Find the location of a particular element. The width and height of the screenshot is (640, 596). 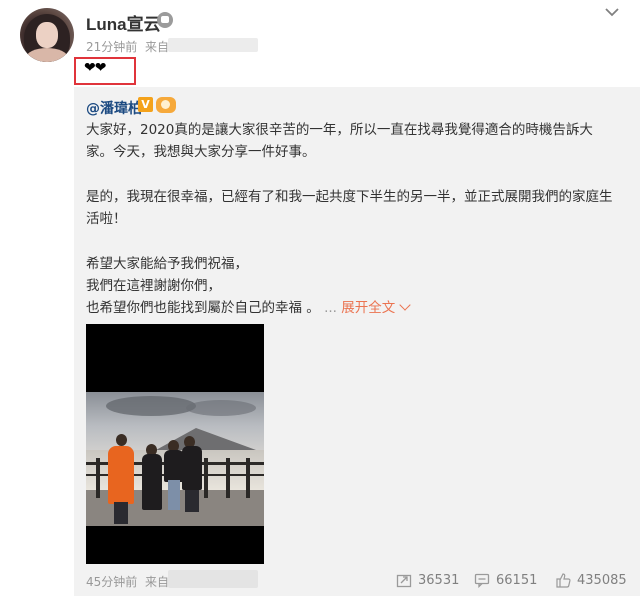

repost-line-3a: 希望大家能給予我們祝福， is located at coordinates (167, 264).